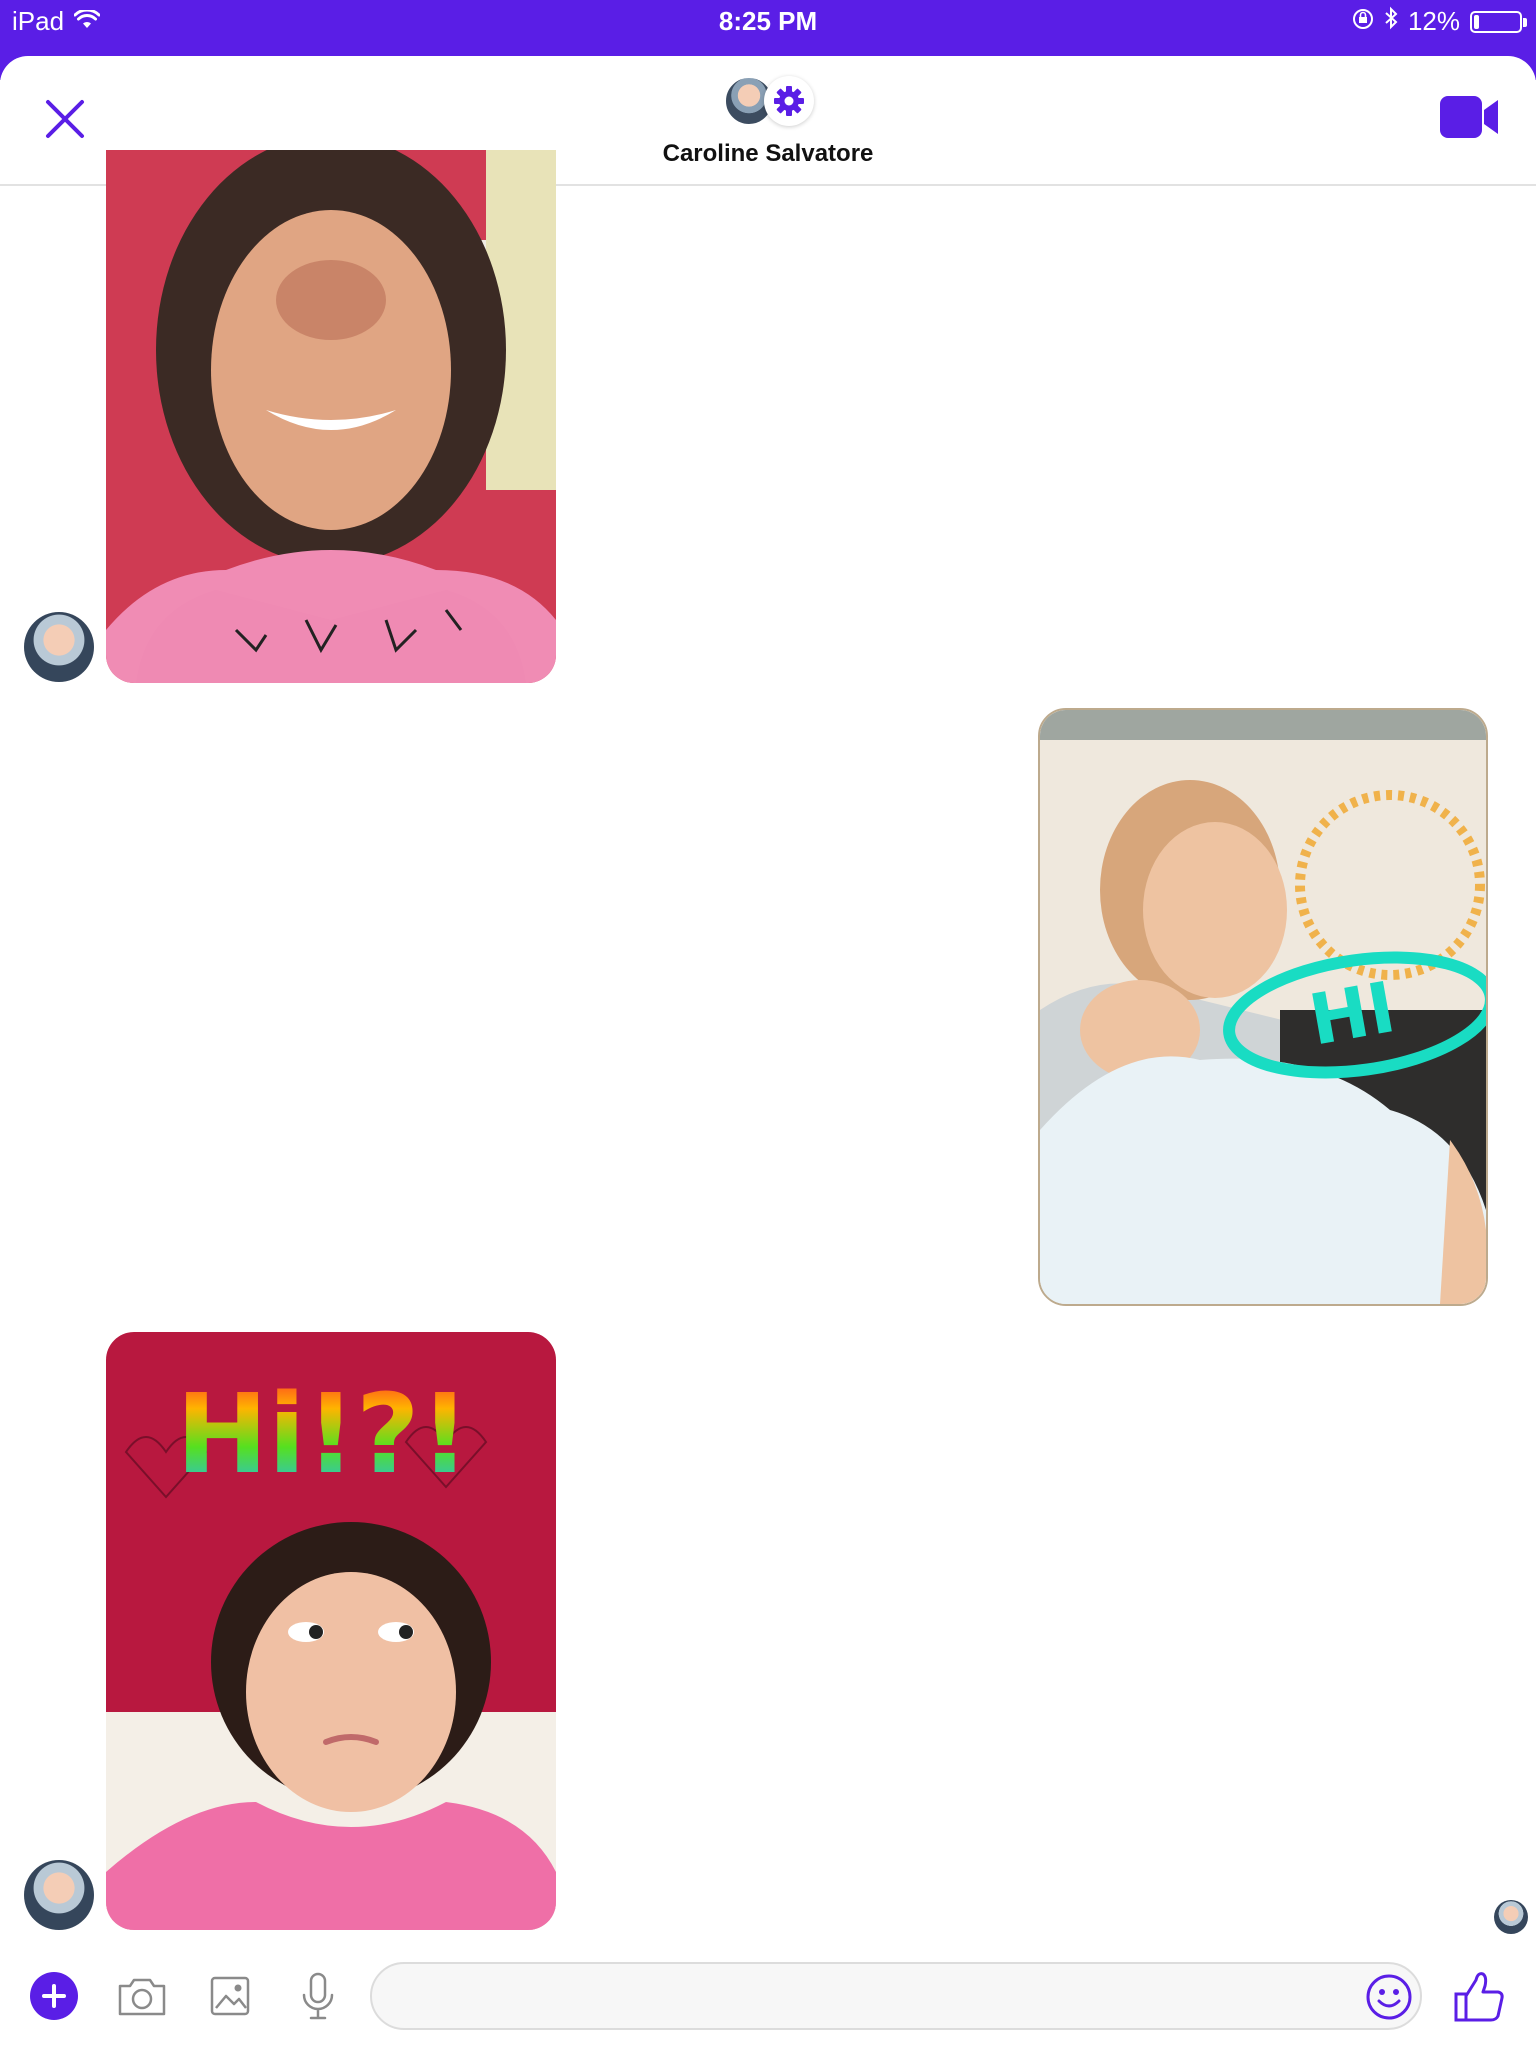 The height and width of the screenshot is (2048, 1536). I want to click on orientation-lock-icon, so click(1363, 21).